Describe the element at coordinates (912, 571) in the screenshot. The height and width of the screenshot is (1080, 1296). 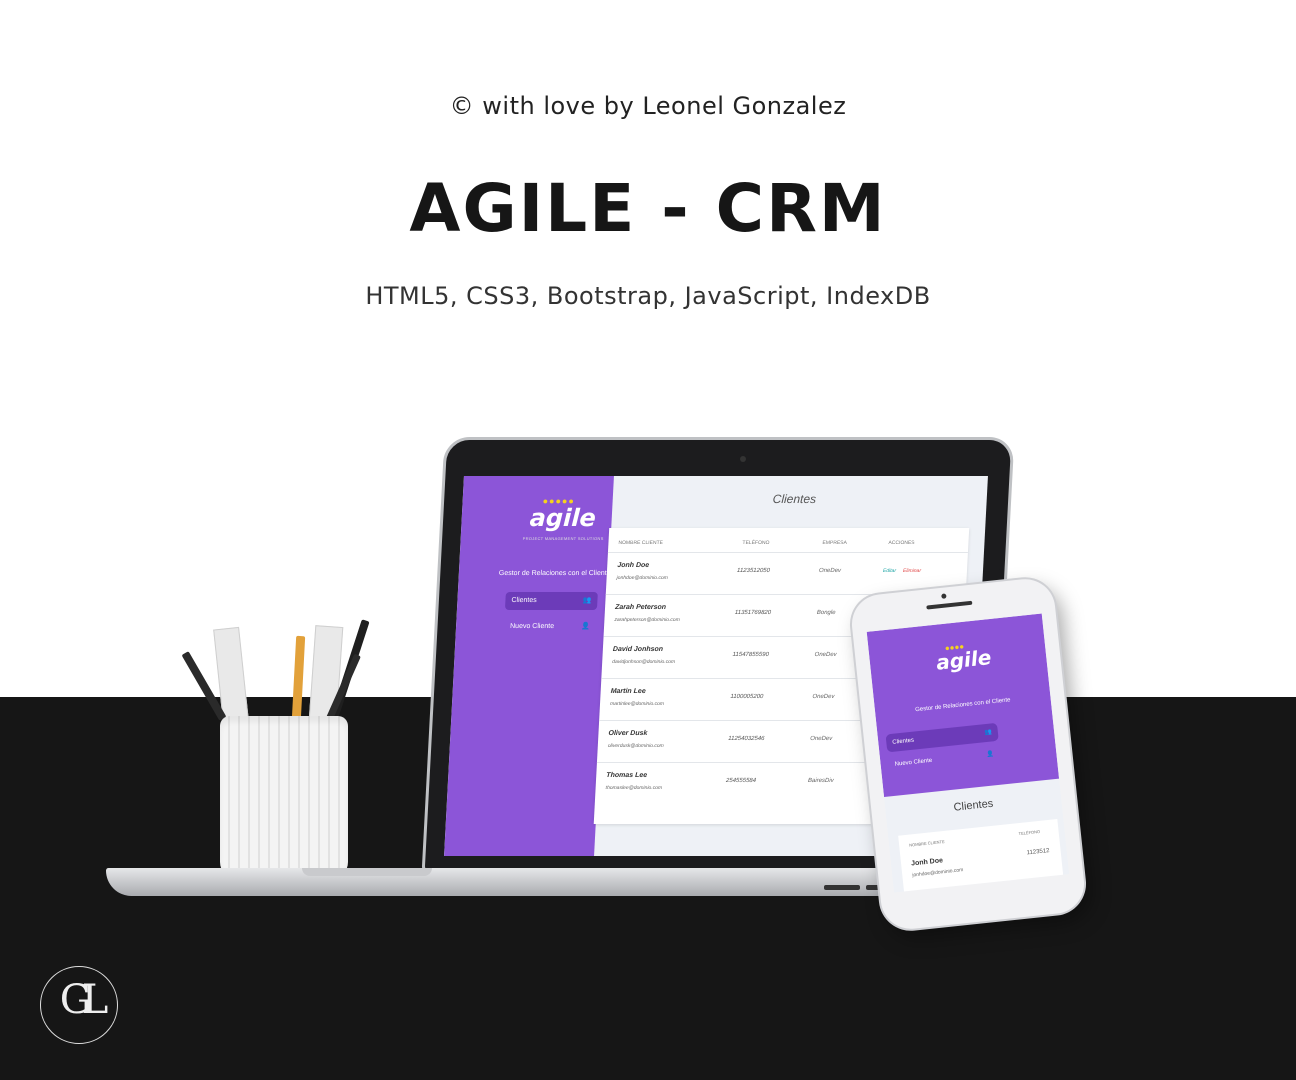
I see `delete-button: Eliminar` at that location.